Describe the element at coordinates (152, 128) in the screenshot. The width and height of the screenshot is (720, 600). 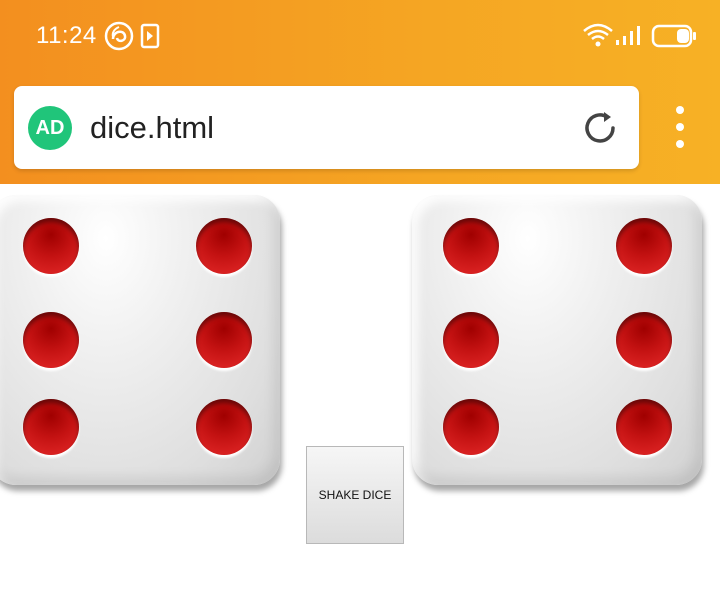
I see `url-text: dice.html` at that location.